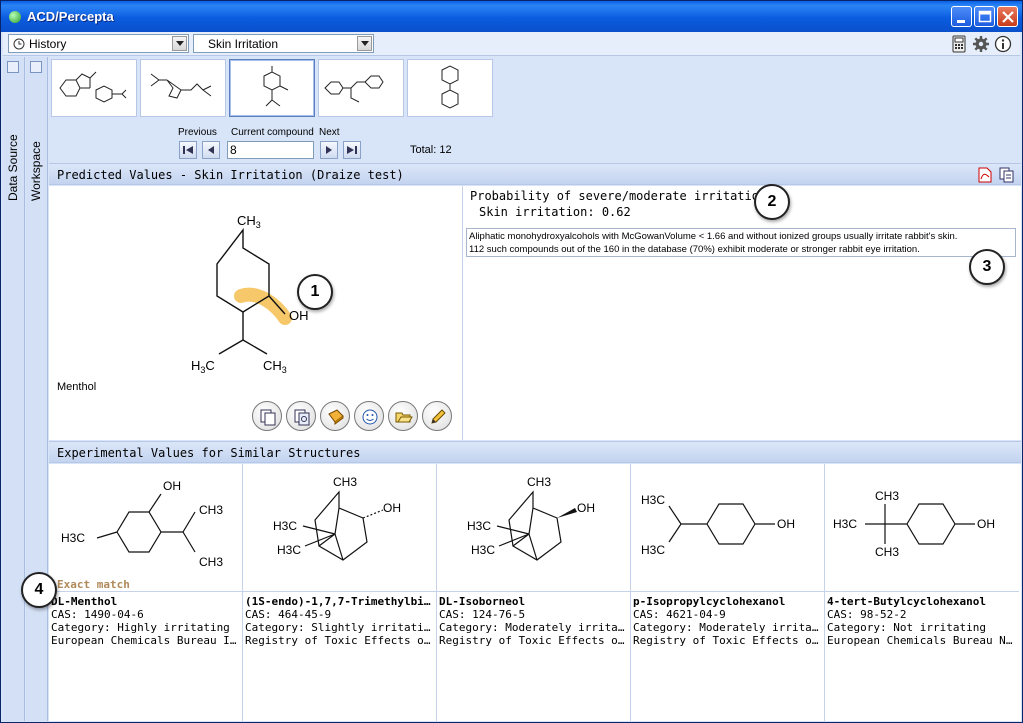  I want to click on data-source-sidebar: Data Source, so click(14, 389).